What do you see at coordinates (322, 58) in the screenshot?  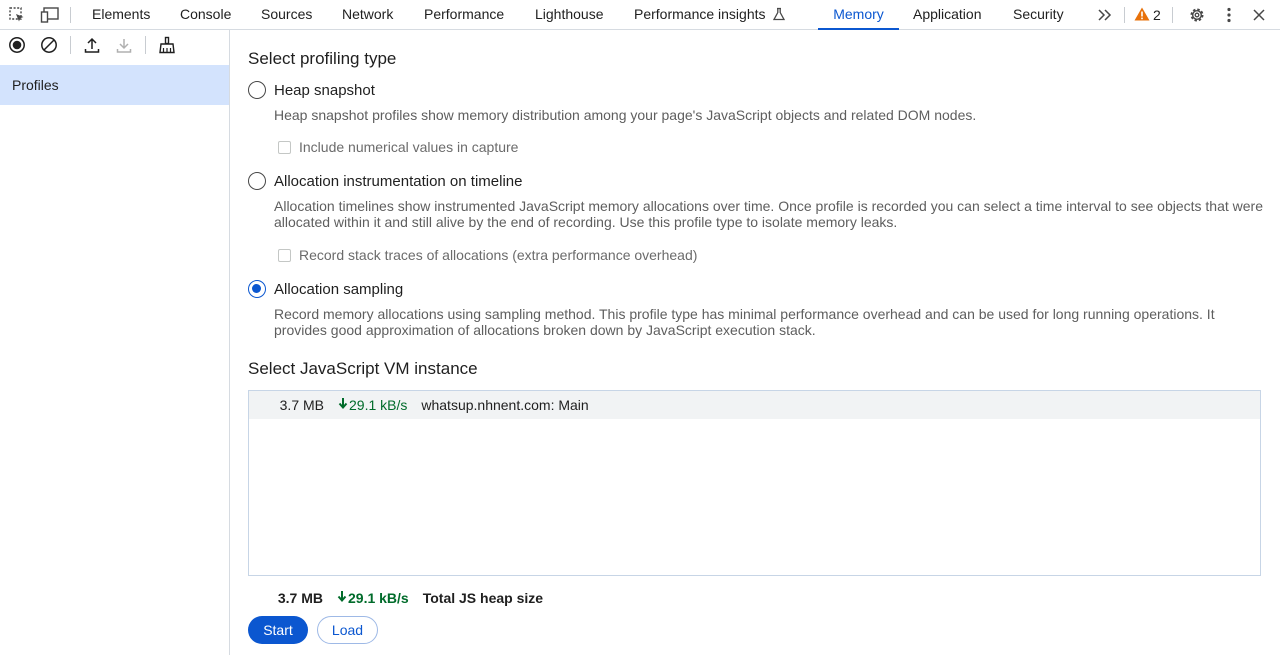 I see `profiling-type-heading: Select profiling type` at bounding box center [322, 58].